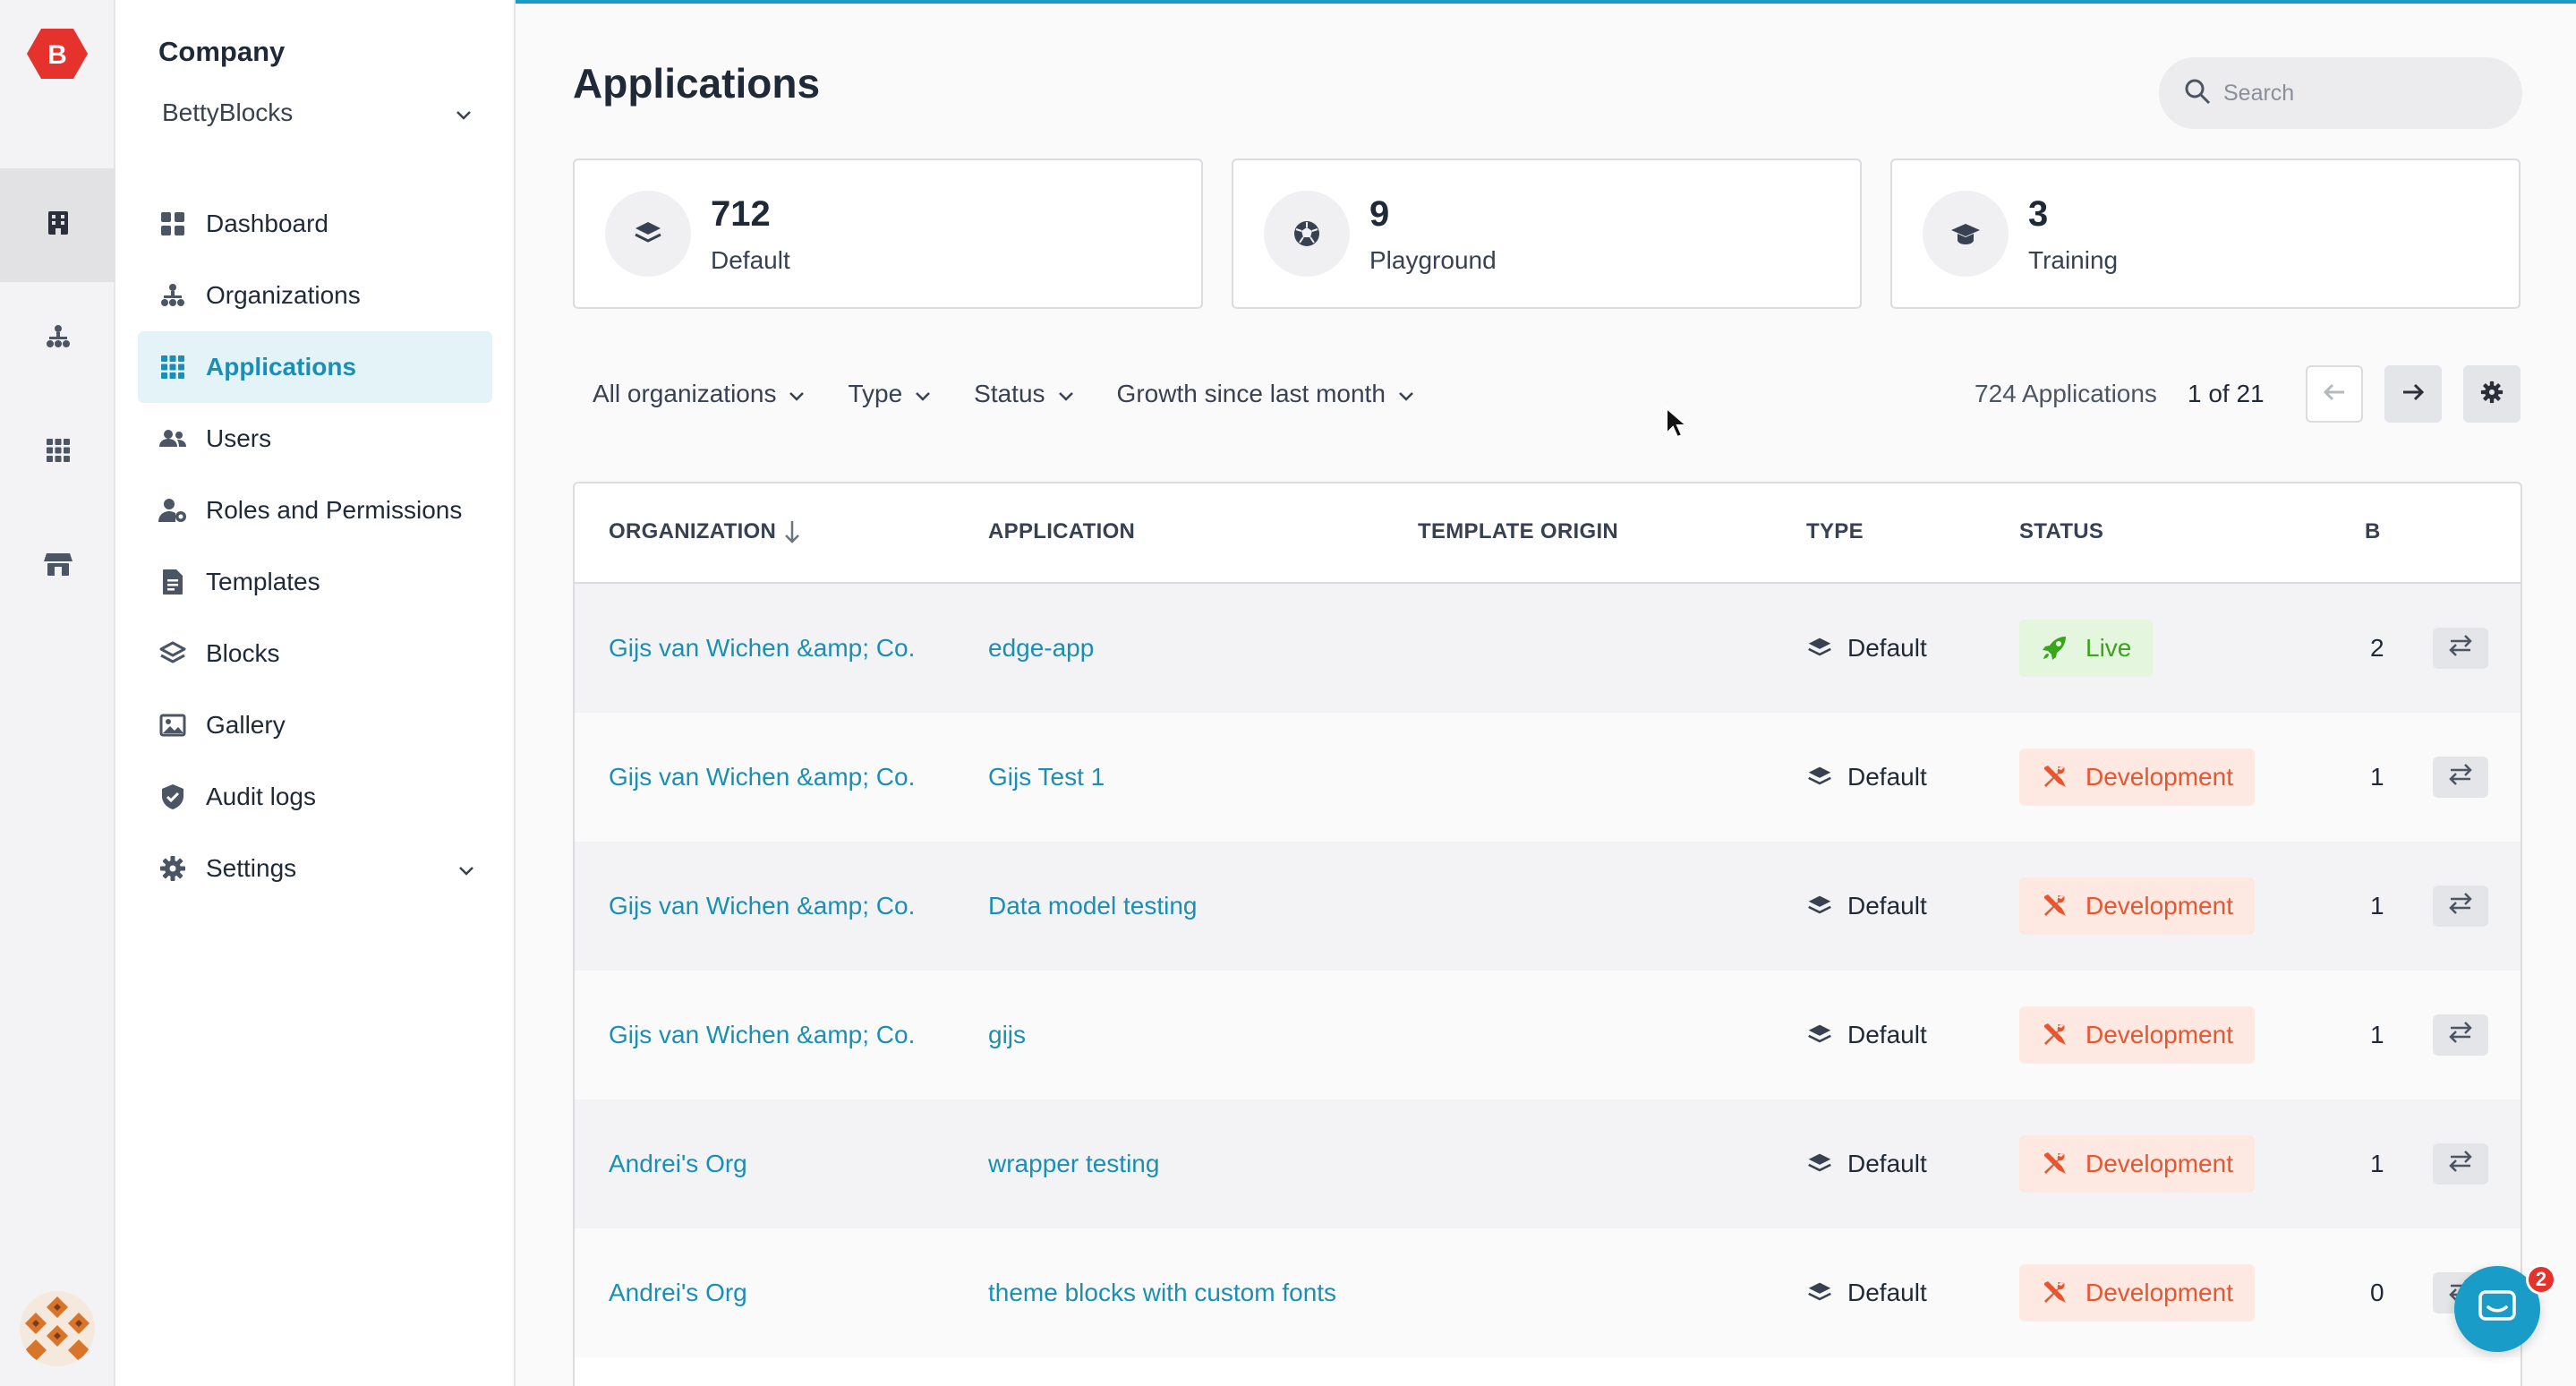 The image size is (2576, 1386). Describe the element at coordinates (1046, 777) in the screenshot. I see `application-link: Gijs Test 1` at that location.